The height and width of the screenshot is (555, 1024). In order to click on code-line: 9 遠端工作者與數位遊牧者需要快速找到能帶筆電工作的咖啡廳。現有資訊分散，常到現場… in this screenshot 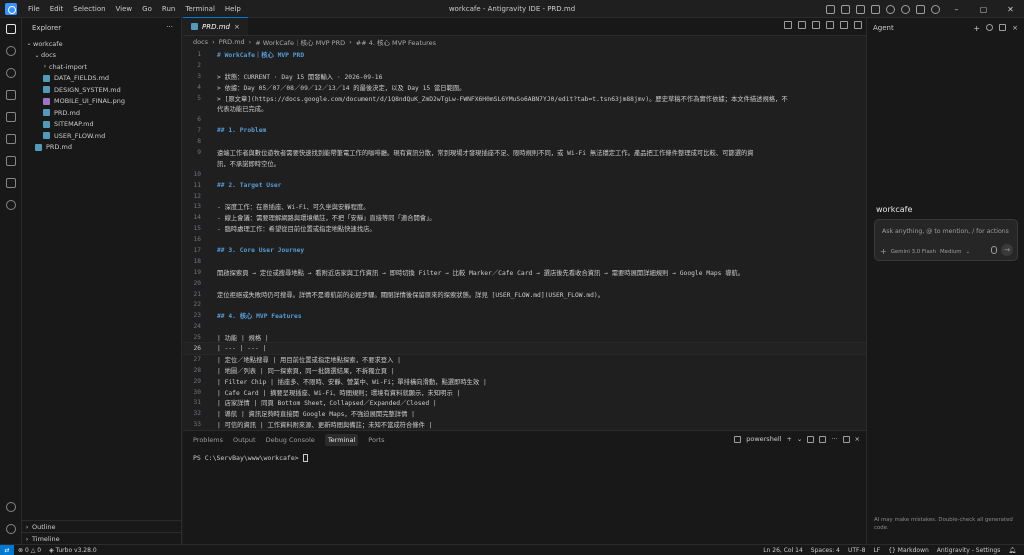, I will do `click(524, 152)`.